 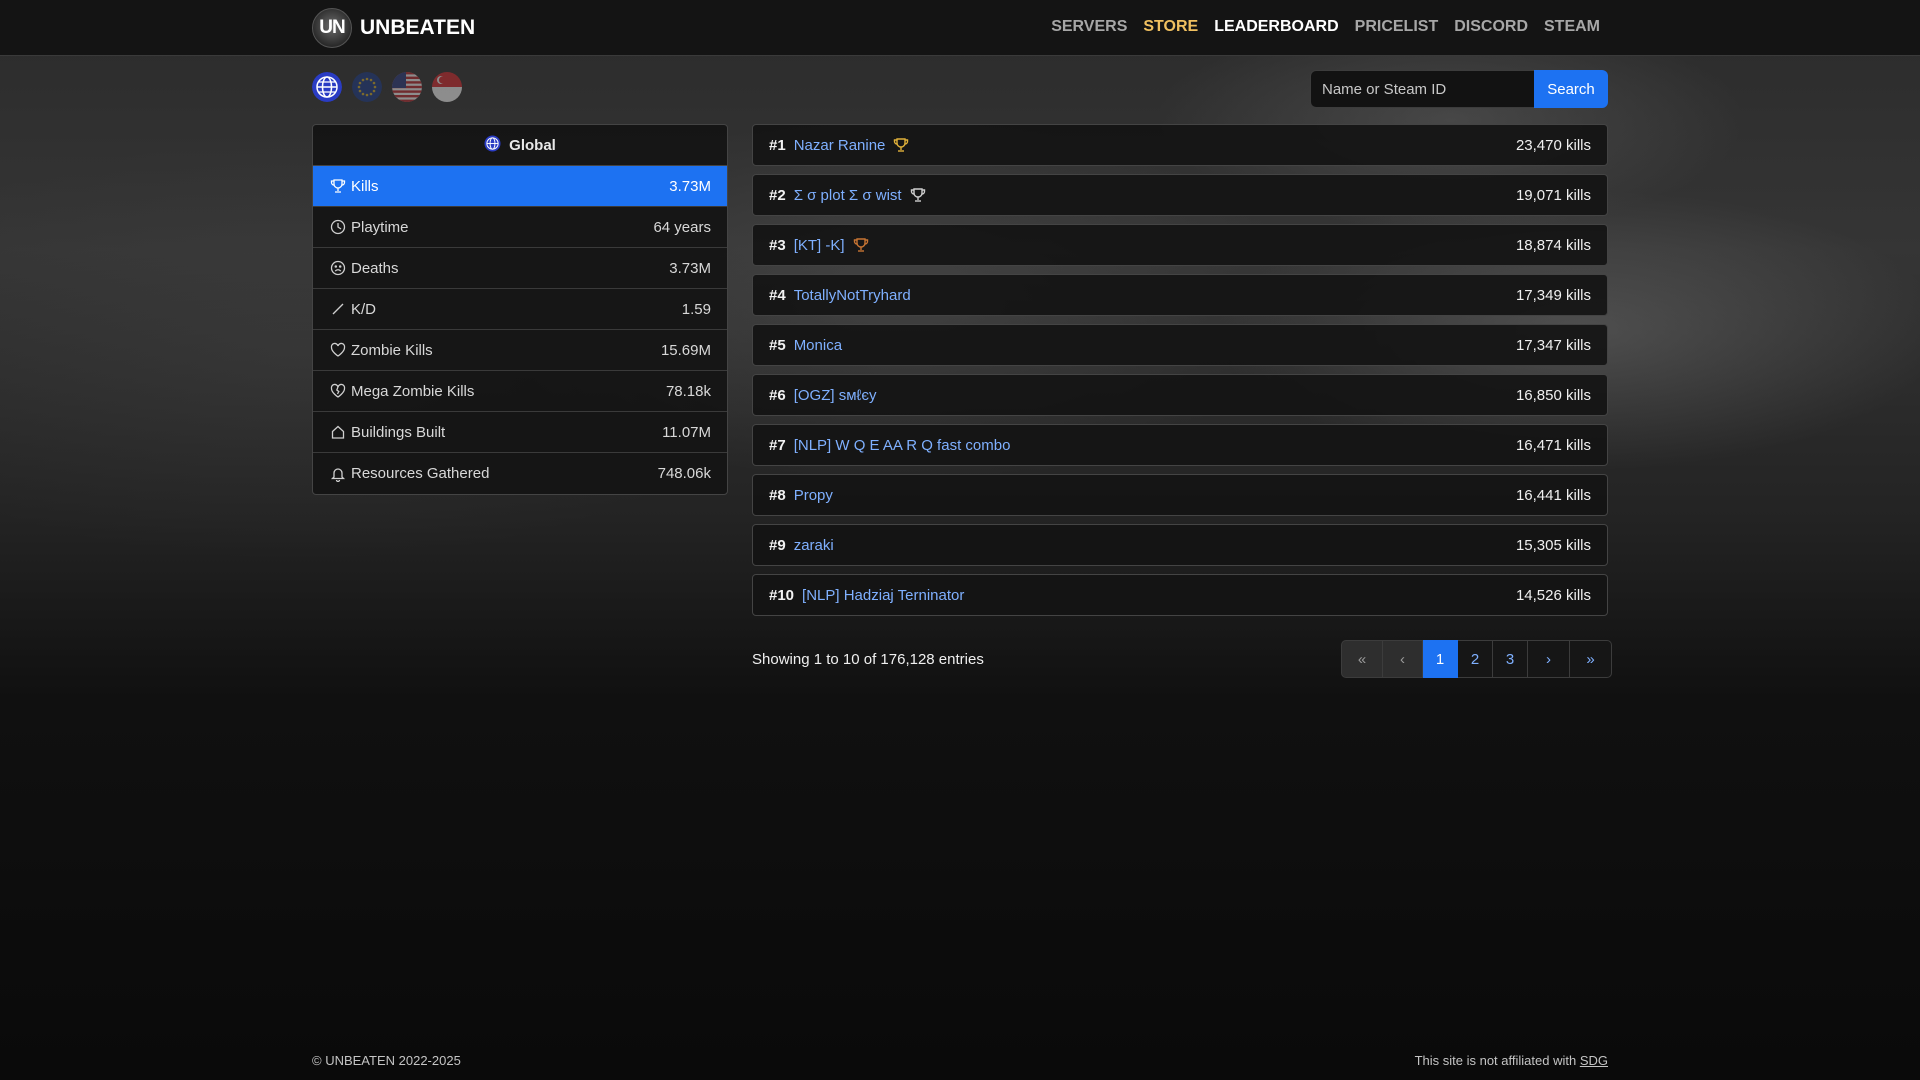 What do you see at coordinates (1276, 27) in the screenshot?
I see `nav-leaderboard: LEADERBOARD` at bounding box center [1276, 27].